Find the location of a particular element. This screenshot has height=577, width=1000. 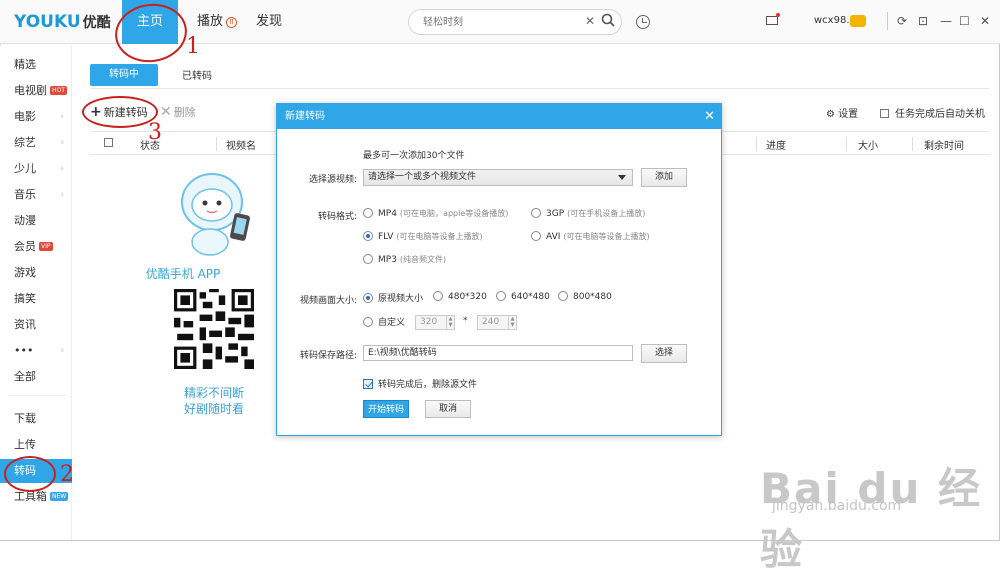

sidebar-item-tv: 电视剧 HOT is located at coordinates (36, 91).